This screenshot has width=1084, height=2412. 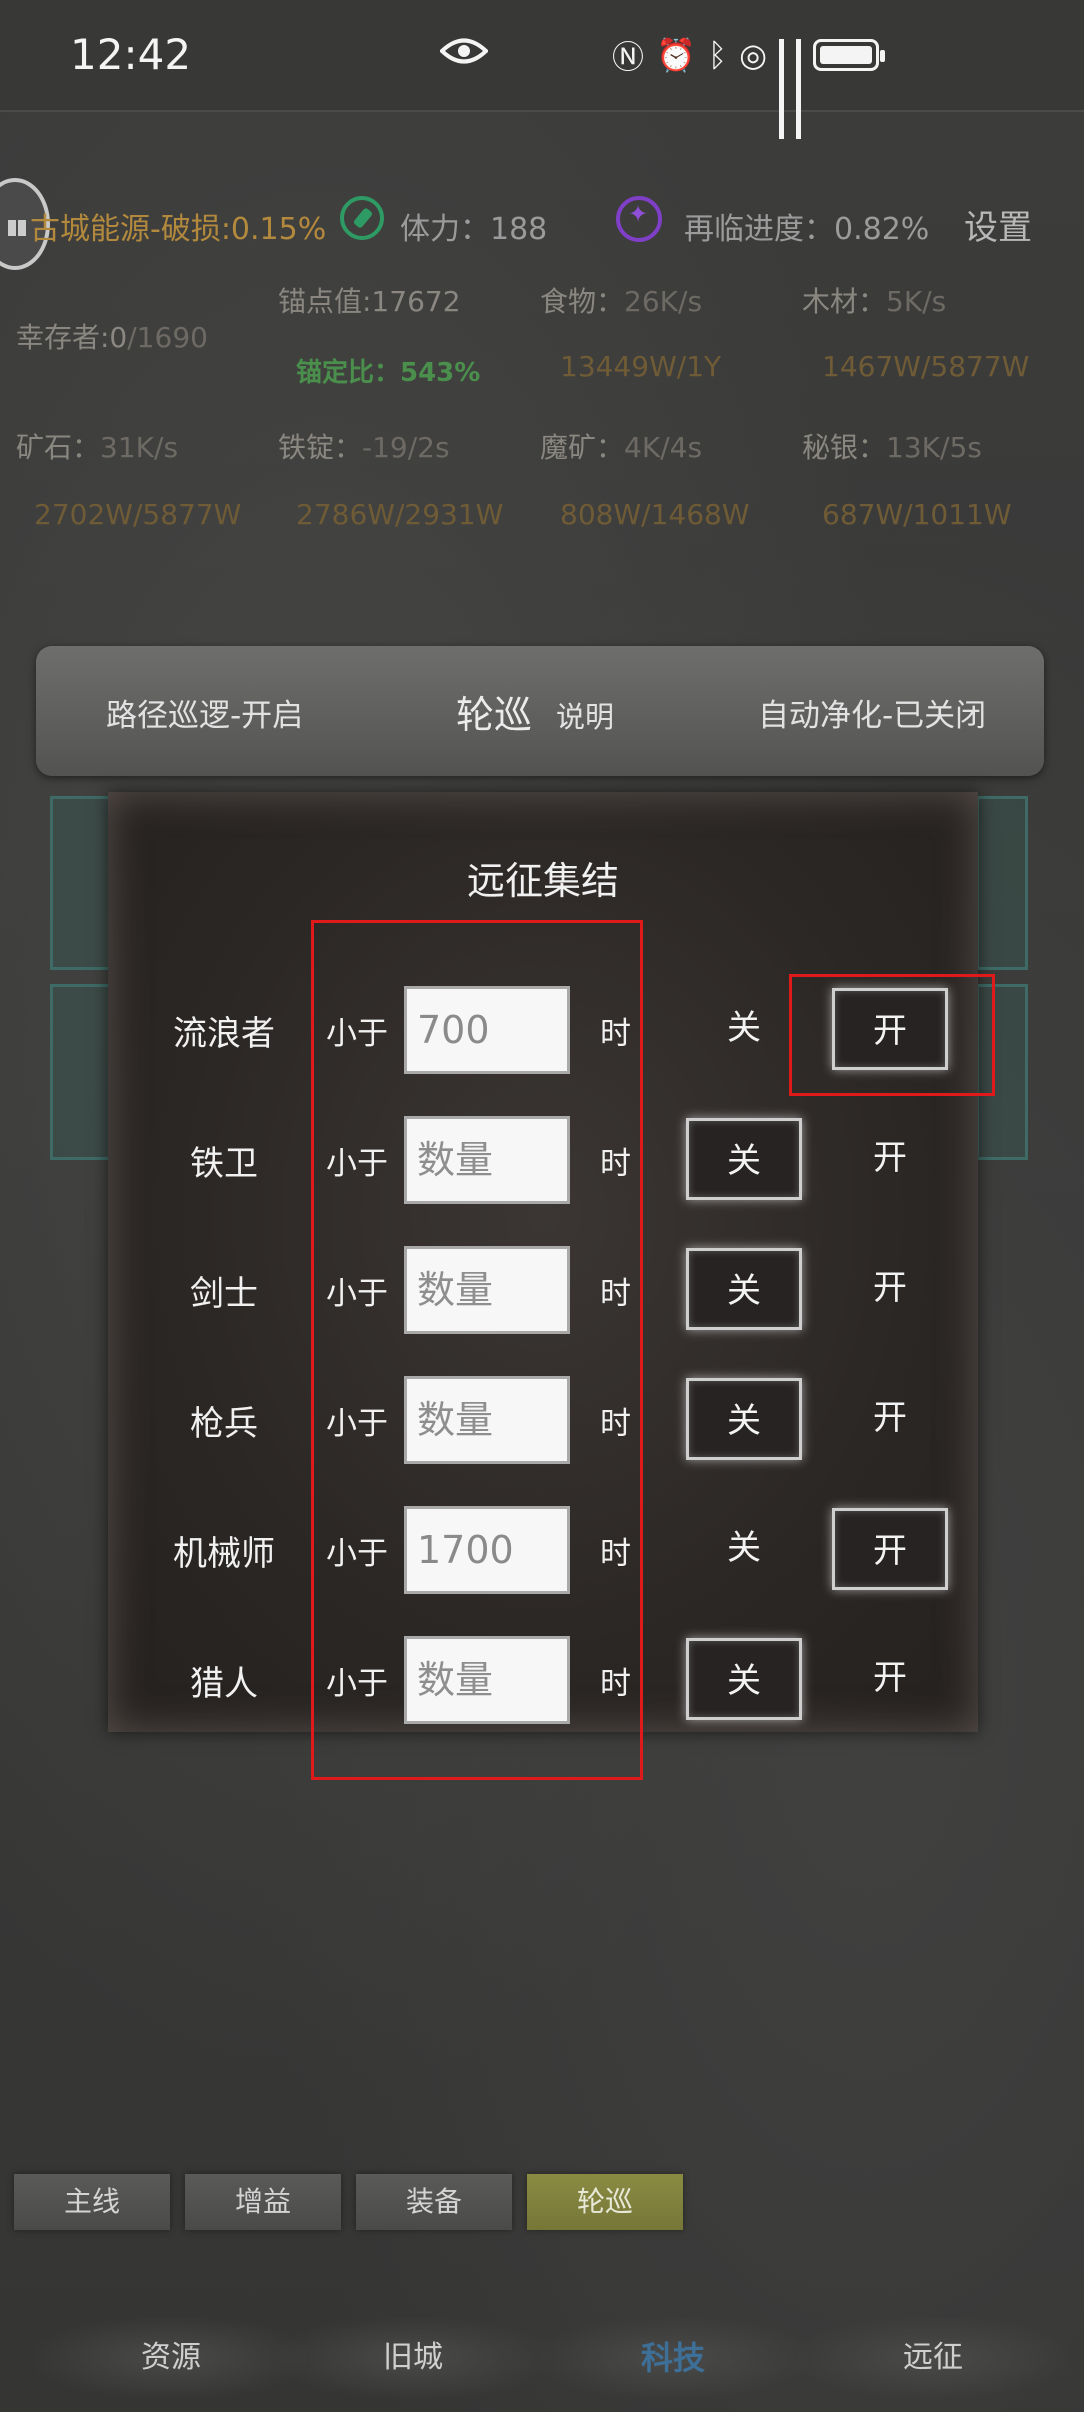 What do you see at coordinates (224, 1554) in the screenshot?
I see `unit-name: 机械师` at bounding box center [224, 1554].